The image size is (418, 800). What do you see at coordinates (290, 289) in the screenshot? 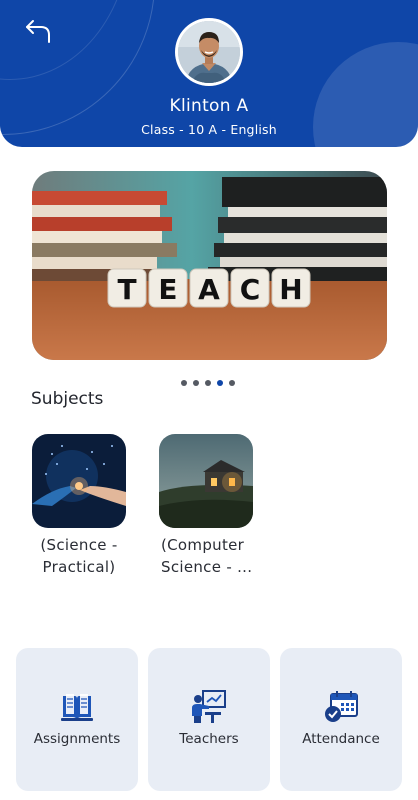
I see `dice-letter: H` at bounding box center [290, 289].